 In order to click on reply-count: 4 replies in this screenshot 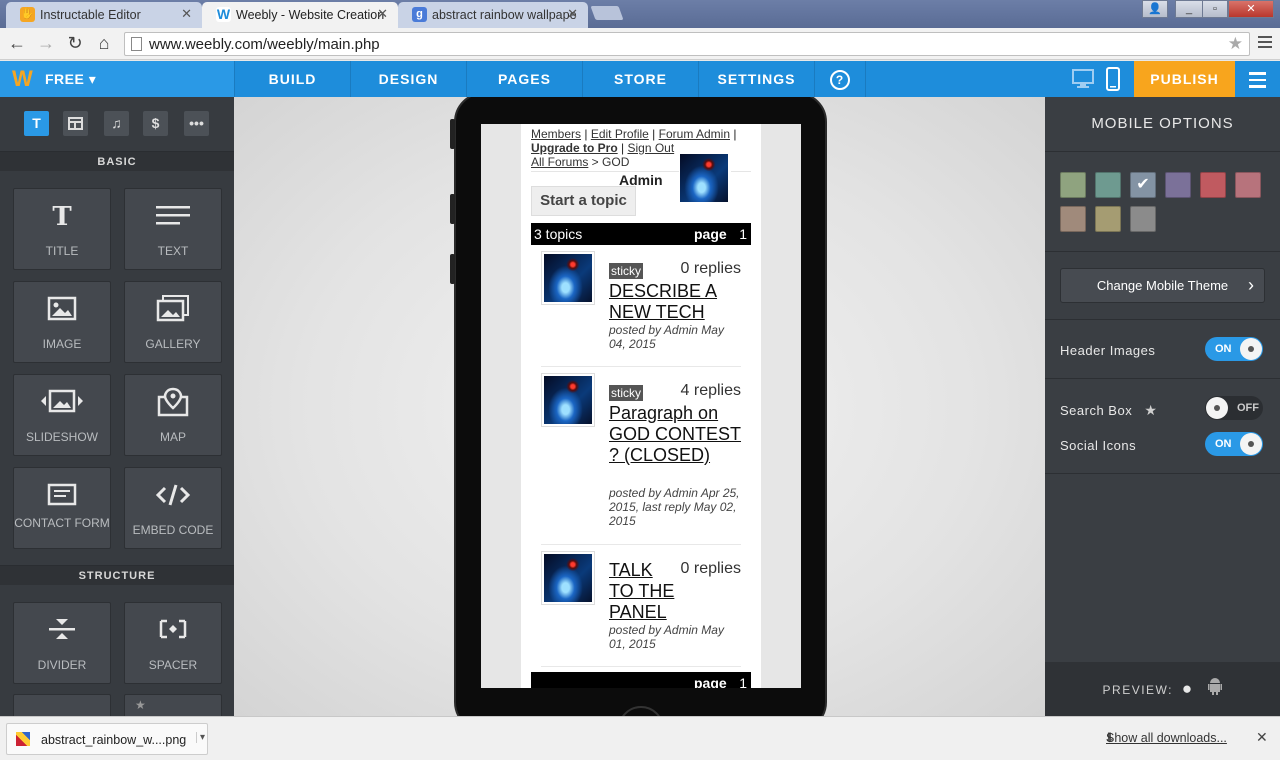, I will do `click(710, 390)`.